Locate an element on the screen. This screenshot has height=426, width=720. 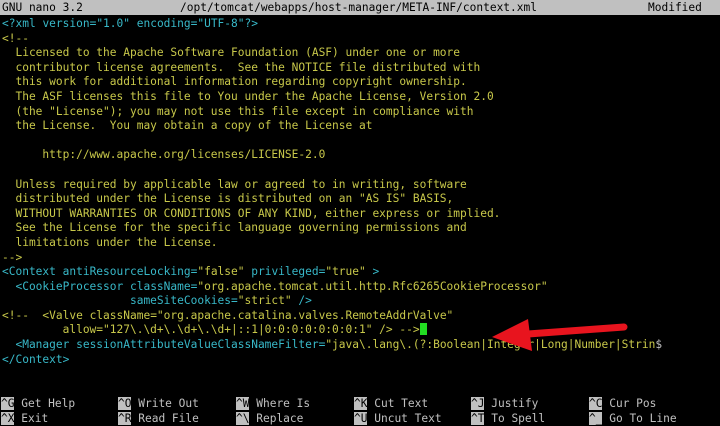
annotation-arrow-icon is located at coordinates (560, 335).